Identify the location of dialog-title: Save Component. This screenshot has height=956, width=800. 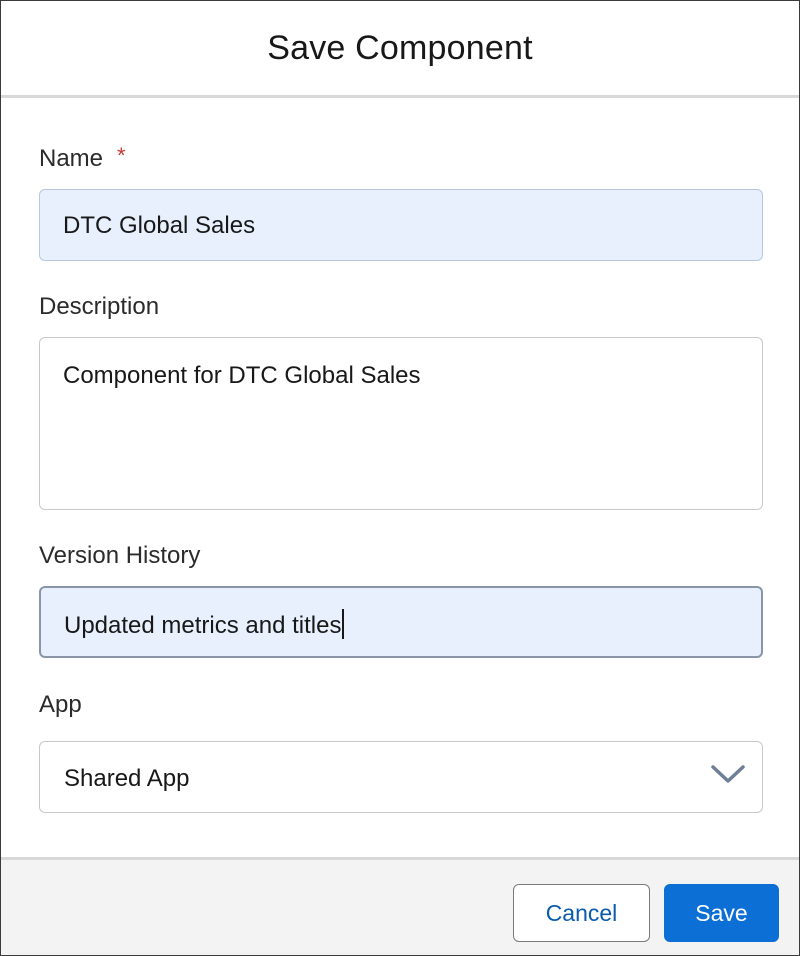
(400, 47).